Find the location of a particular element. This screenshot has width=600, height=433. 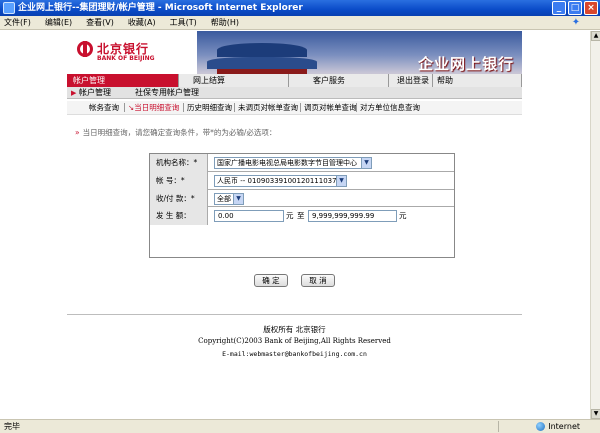

tab-account-query: 帐务查询 is located at coordinates (104, 107).